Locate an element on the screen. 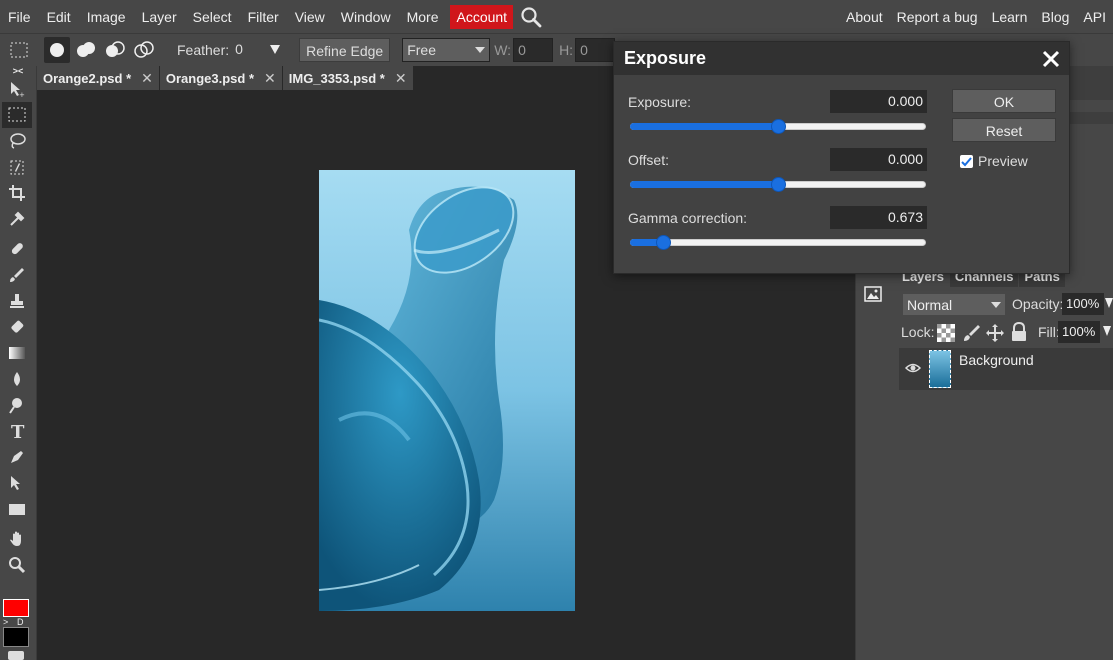 This screenshot has width=1113, height=660. type-icon: T is located at coordinates (17, 431).